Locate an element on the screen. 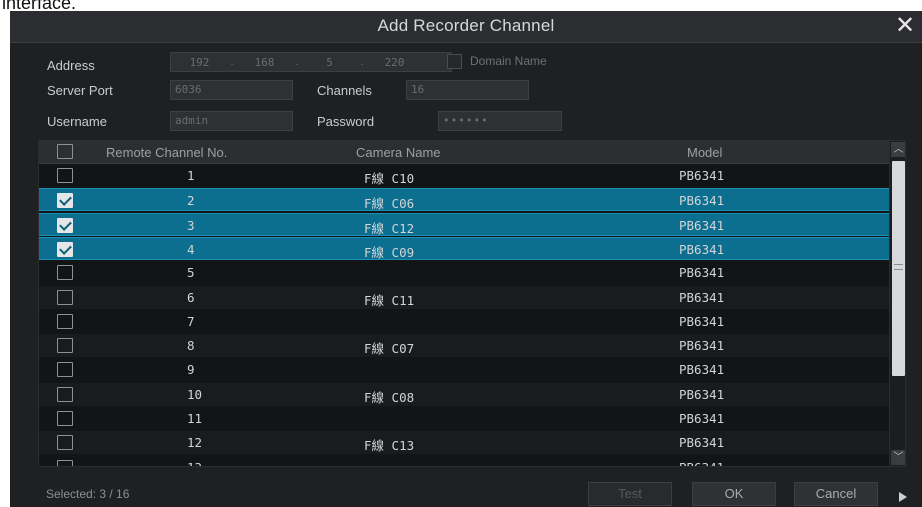 The width and height of the screenshot is (922, 507). cell-remote-channel-no: 5 is located at coordinates (191, 273).